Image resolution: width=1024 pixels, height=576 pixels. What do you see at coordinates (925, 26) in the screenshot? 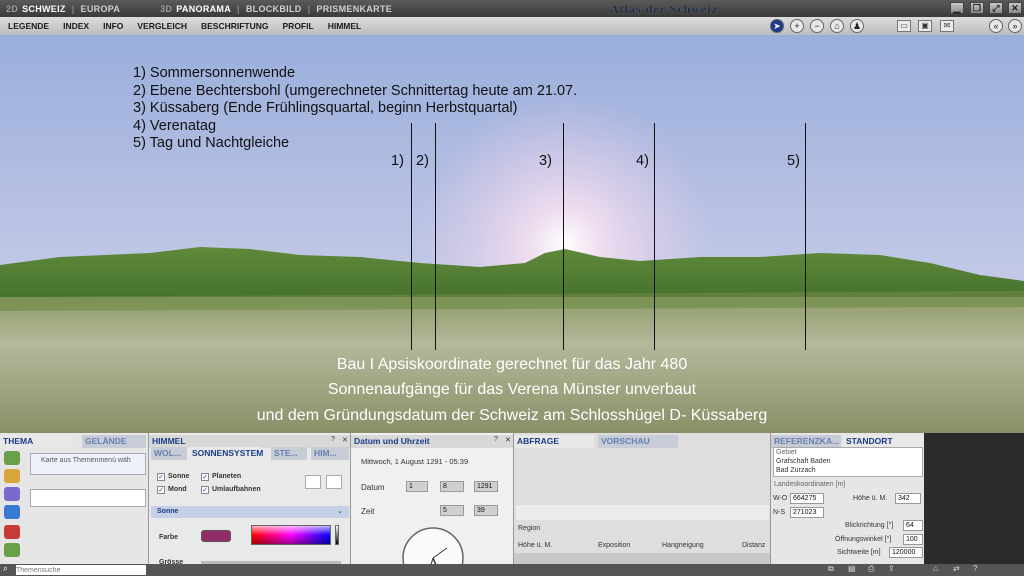
I see `image-icon: ▣` at bounding box center [925, 26].